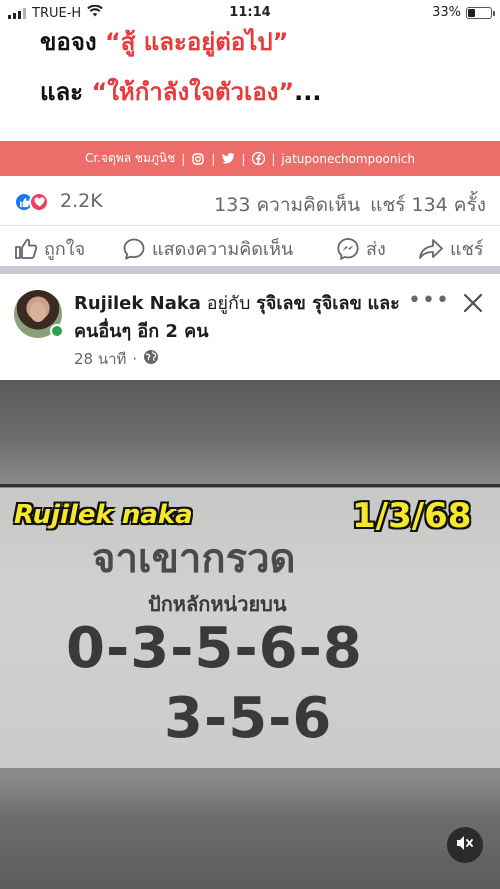 The height and width of the screenshot is (889, 500). What do you see at coordinates (193, 92) in the screenshot?
I see `headline-2-red: “ให้กำลังใจตัวเอง”` at bounding box center [193, 92].